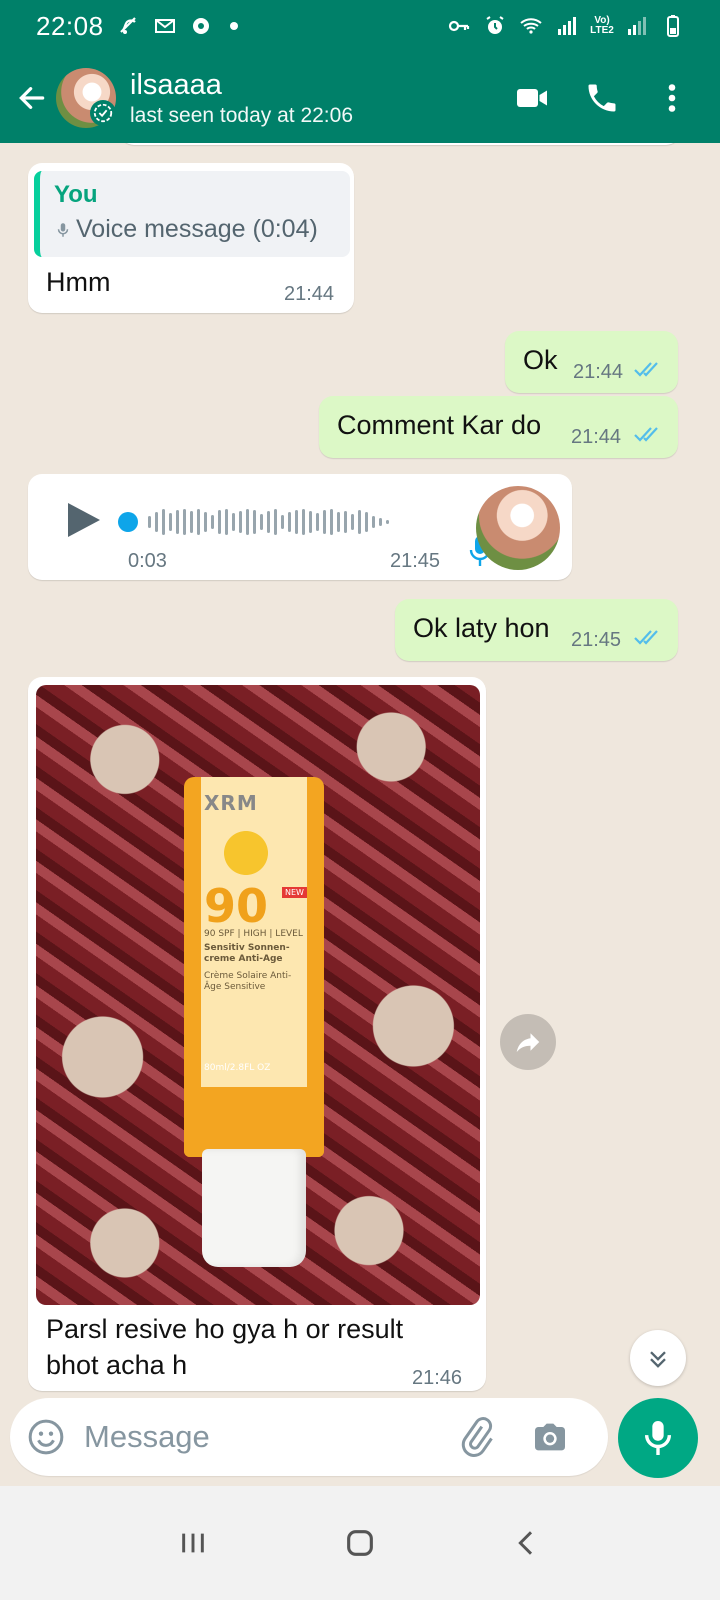 The height and width of the screenshot is (1600, 720). Describe the element at coordinates (70, 25) in the screenshot. I see `status-time: 22:08` at that location.